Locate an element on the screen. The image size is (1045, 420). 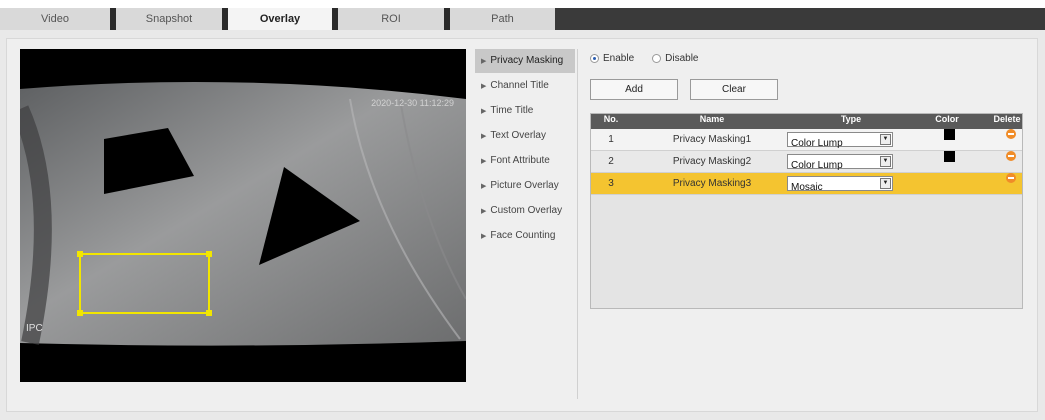
add-button: Add is located at coordinates (634, 89).